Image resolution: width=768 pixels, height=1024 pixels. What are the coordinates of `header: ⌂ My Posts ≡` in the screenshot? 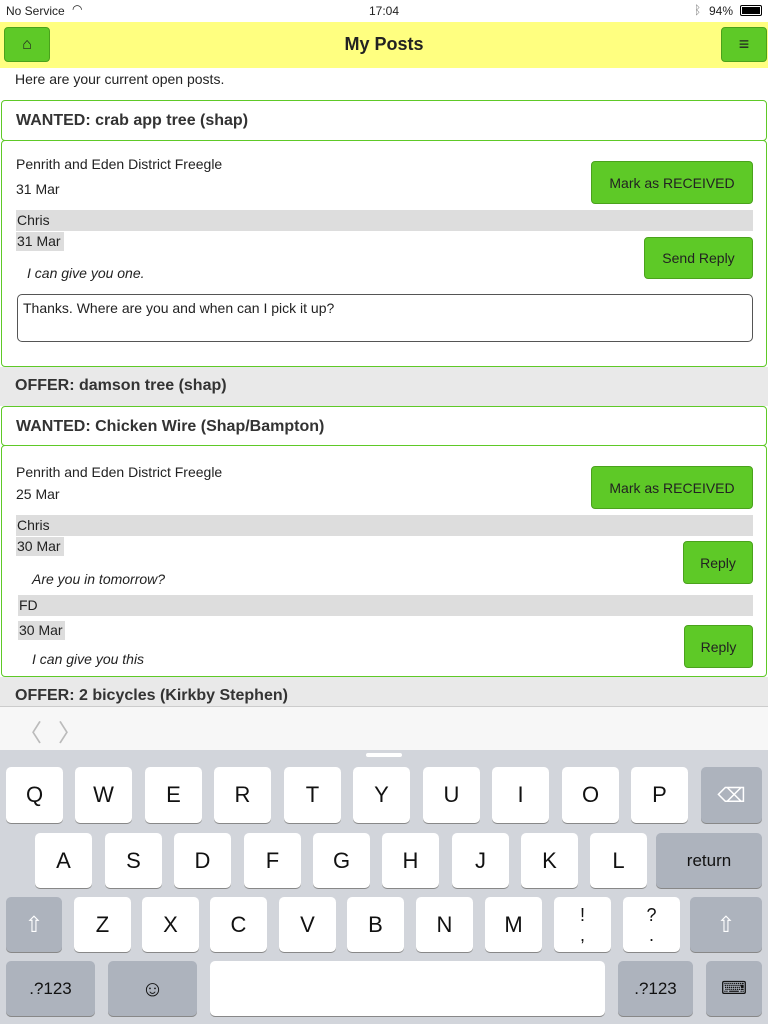 It's located at (384, 45).